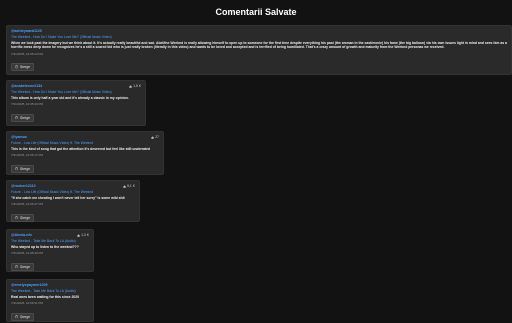 The image size is (512, 323). Describe the element at coordinates (27, 155) in the screenshot. I see `comment-date: 7/31/2025, 10:06:17 PM` at that location.